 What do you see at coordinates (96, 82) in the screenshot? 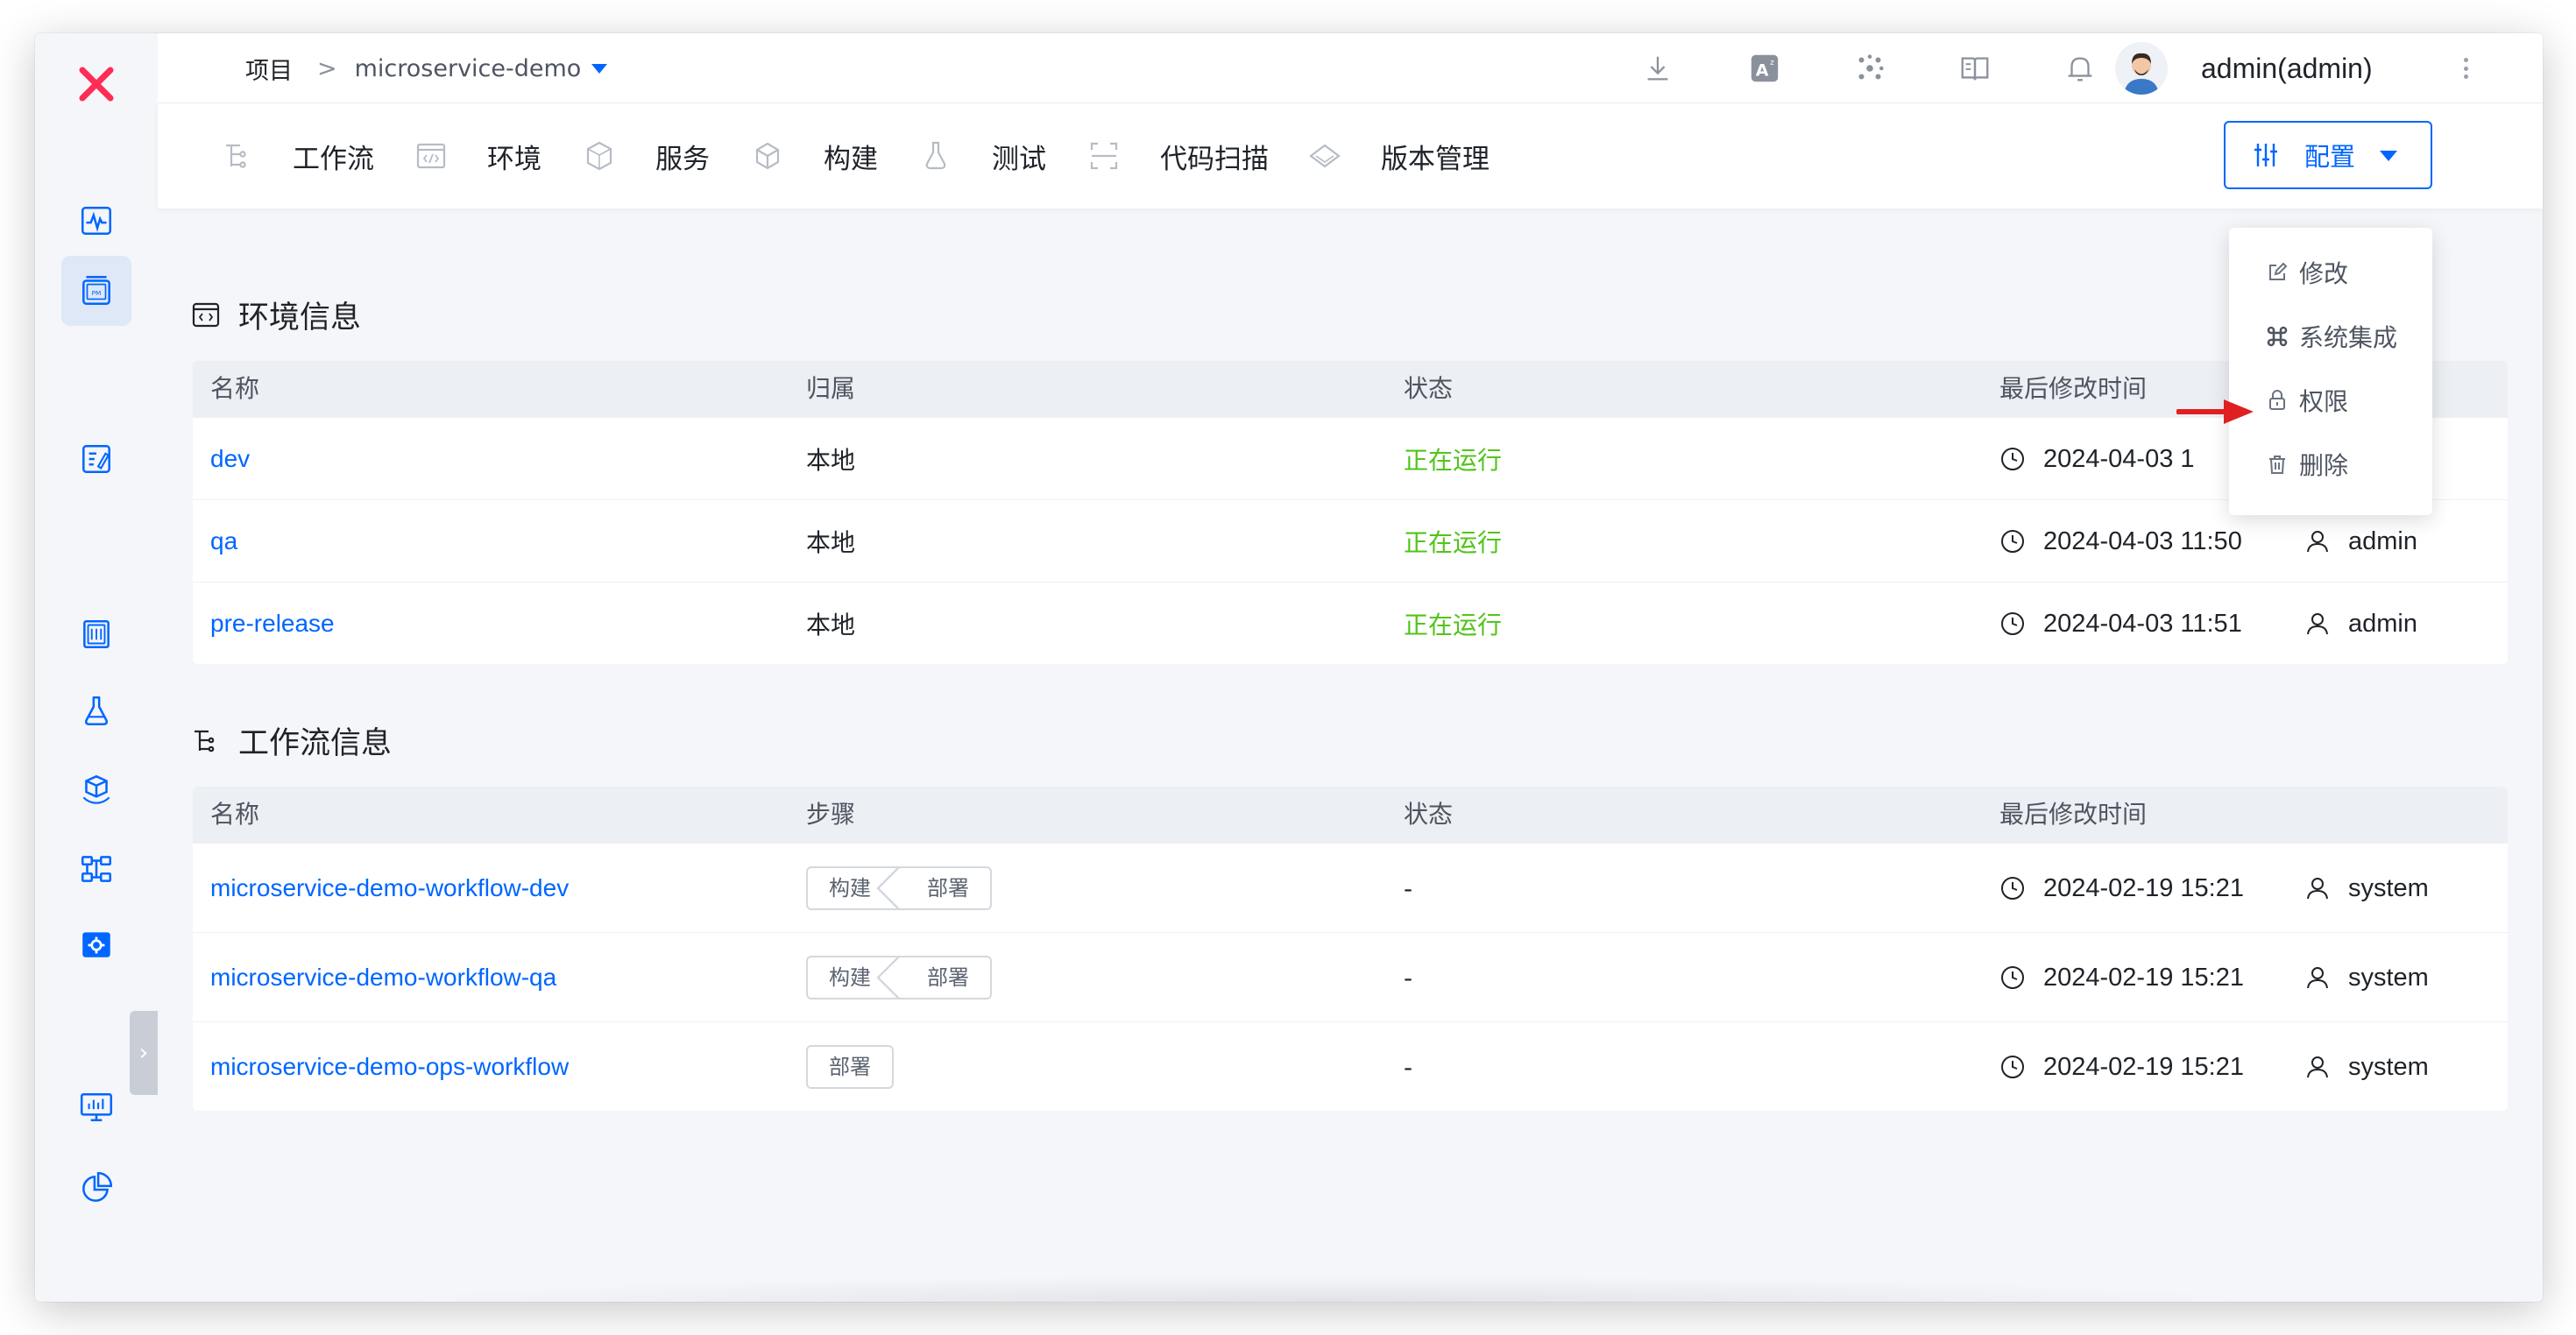
I see `zadig-logo` at bounding box center [96, 82].